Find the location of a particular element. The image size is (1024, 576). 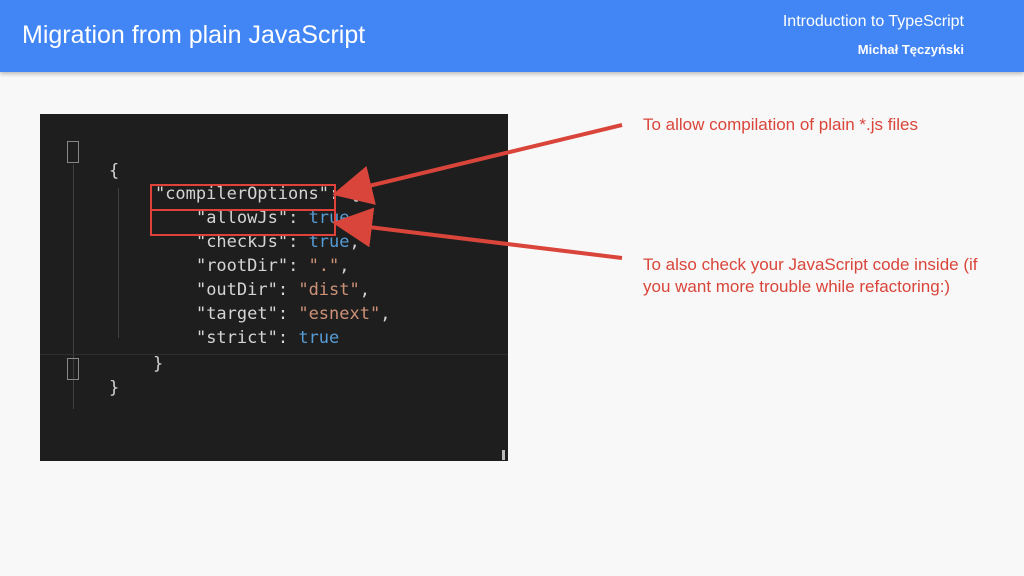

scrollbar-mark is located at coordinates (503, 455).